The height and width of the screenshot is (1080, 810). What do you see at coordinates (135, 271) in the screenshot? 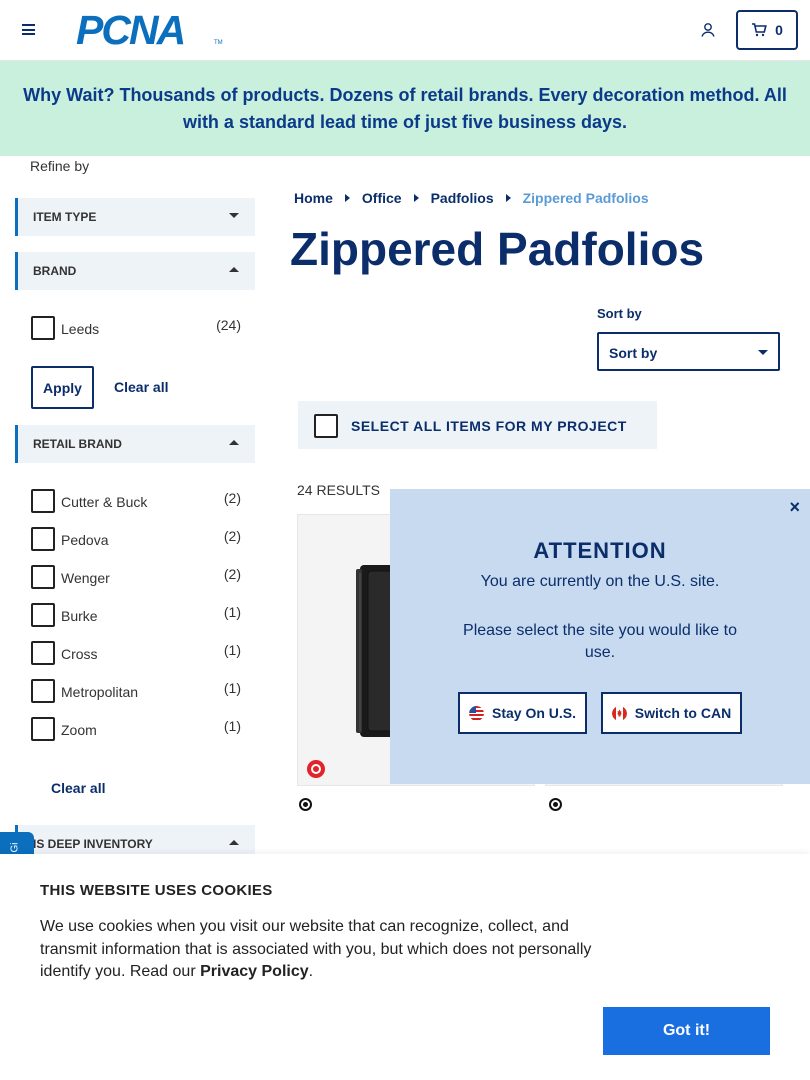
I see `facet-brand: BRAND` at bounding box center [135, 271].